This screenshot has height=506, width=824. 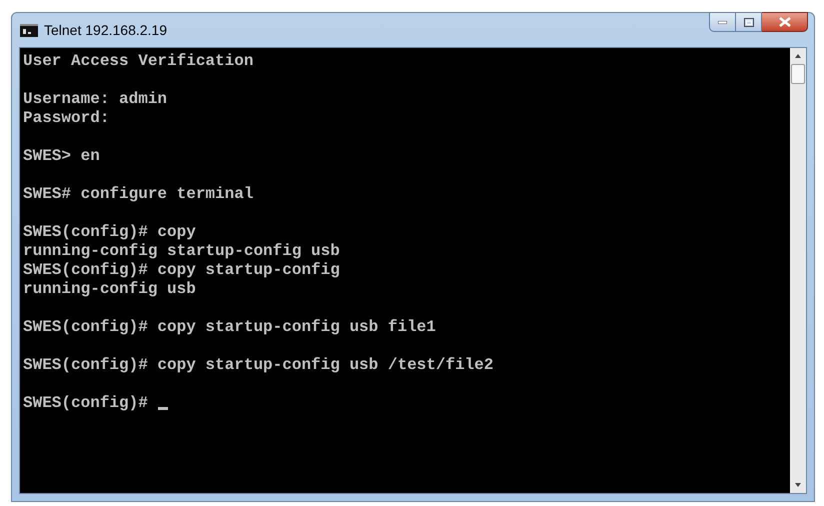 What do you see at coordinates (109, 232) in the screenshot?
I see `terminal-line: SWES(config)# copy` at bounding box center [109, 232].